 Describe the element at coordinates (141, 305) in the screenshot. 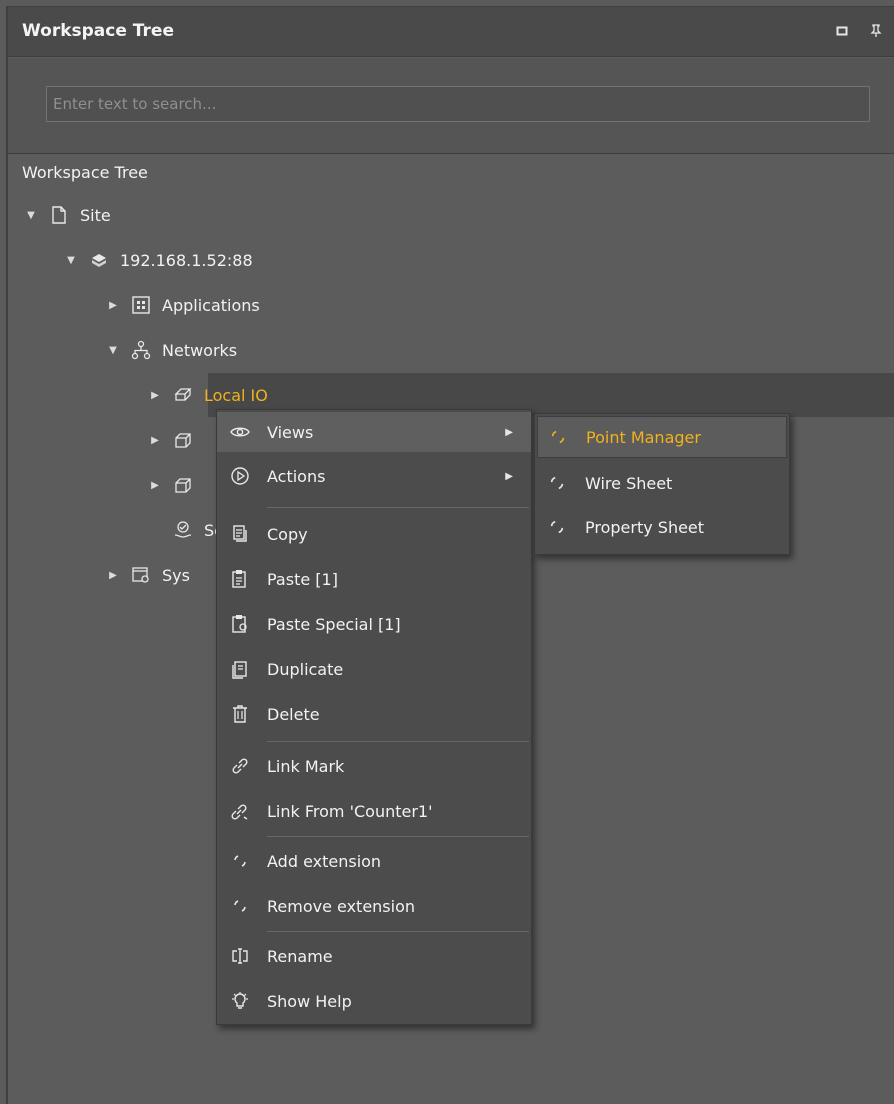

I see `applications-icon` at that location.